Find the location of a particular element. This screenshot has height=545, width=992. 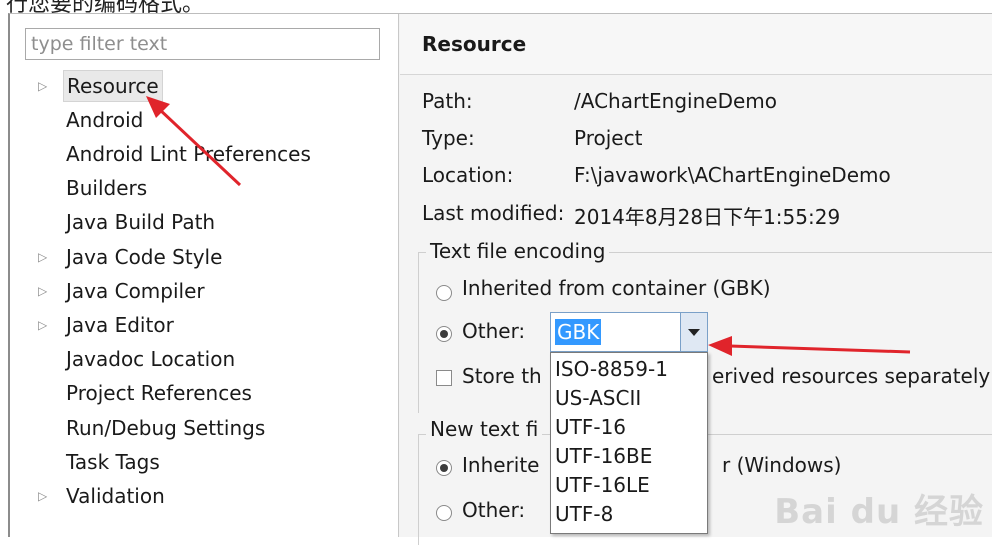

inherited-encoding-label: Inherited from container (GBK) is located at coordinates (616, 288).